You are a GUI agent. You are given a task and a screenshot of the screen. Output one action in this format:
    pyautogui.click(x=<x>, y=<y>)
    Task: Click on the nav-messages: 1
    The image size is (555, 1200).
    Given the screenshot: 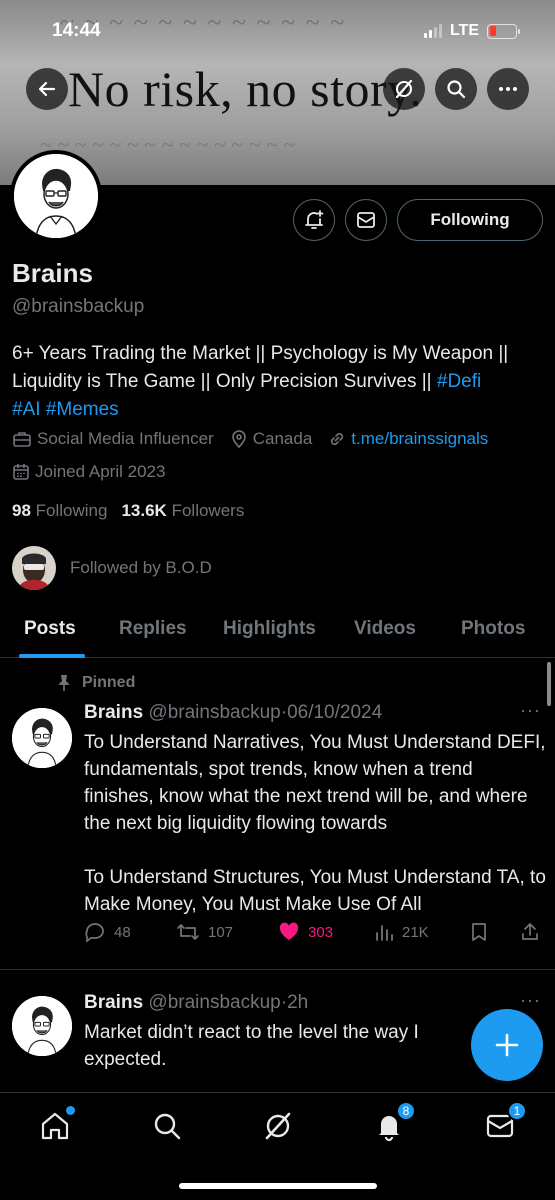 What is the action you would take?
    pyautogui.click(x=505, y=1122)
    